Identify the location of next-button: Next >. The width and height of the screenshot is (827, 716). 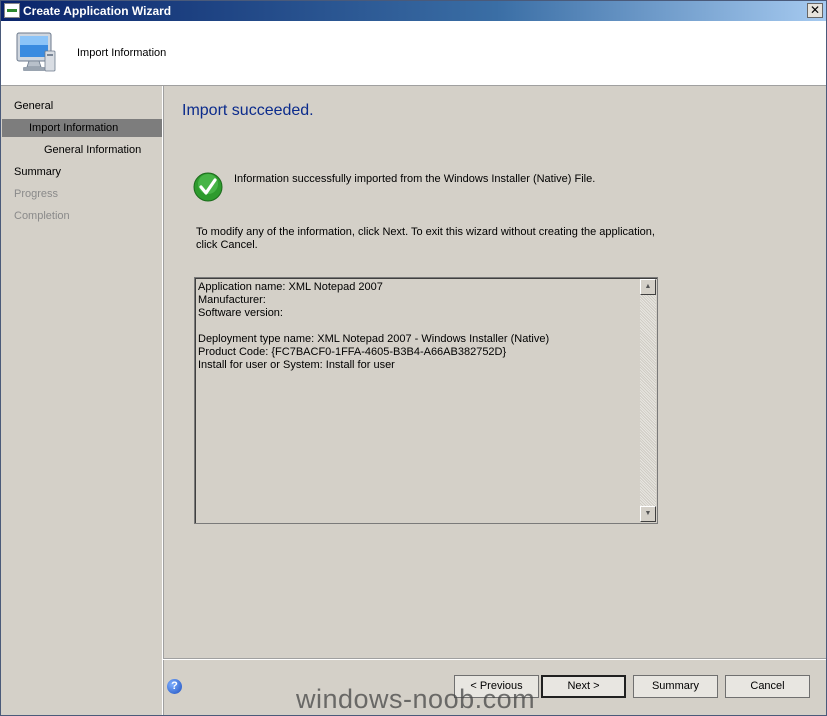
(583, 686).